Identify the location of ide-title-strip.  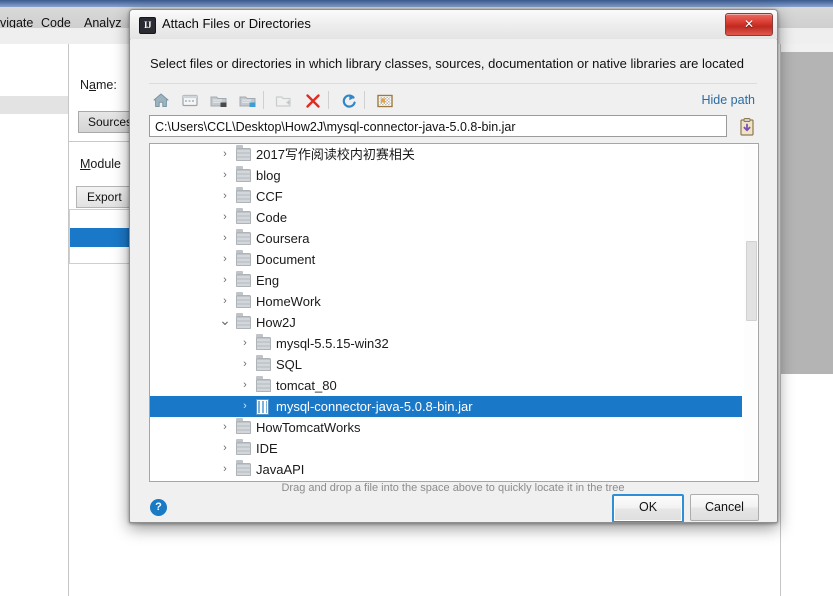
(416, 3).